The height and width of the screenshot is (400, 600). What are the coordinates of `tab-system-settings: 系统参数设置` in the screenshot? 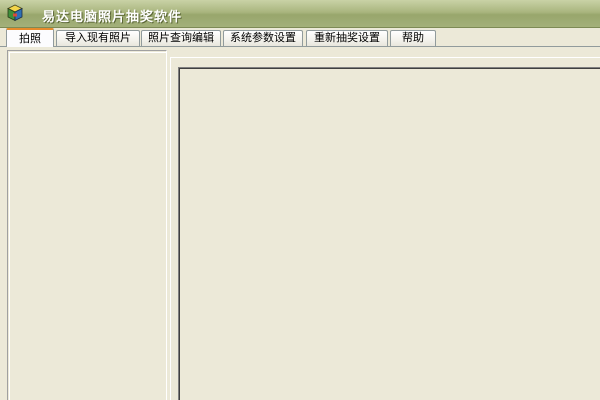 It's located at (263, 38).